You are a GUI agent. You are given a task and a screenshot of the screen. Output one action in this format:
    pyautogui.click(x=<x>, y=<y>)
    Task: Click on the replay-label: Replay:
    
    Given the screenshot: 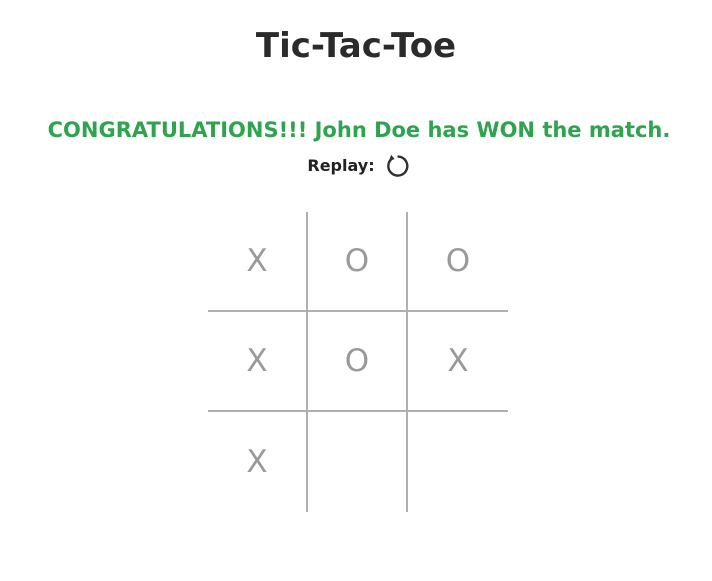 What is the action you would take?
    pyautogui.click(x=341, y=165)
    